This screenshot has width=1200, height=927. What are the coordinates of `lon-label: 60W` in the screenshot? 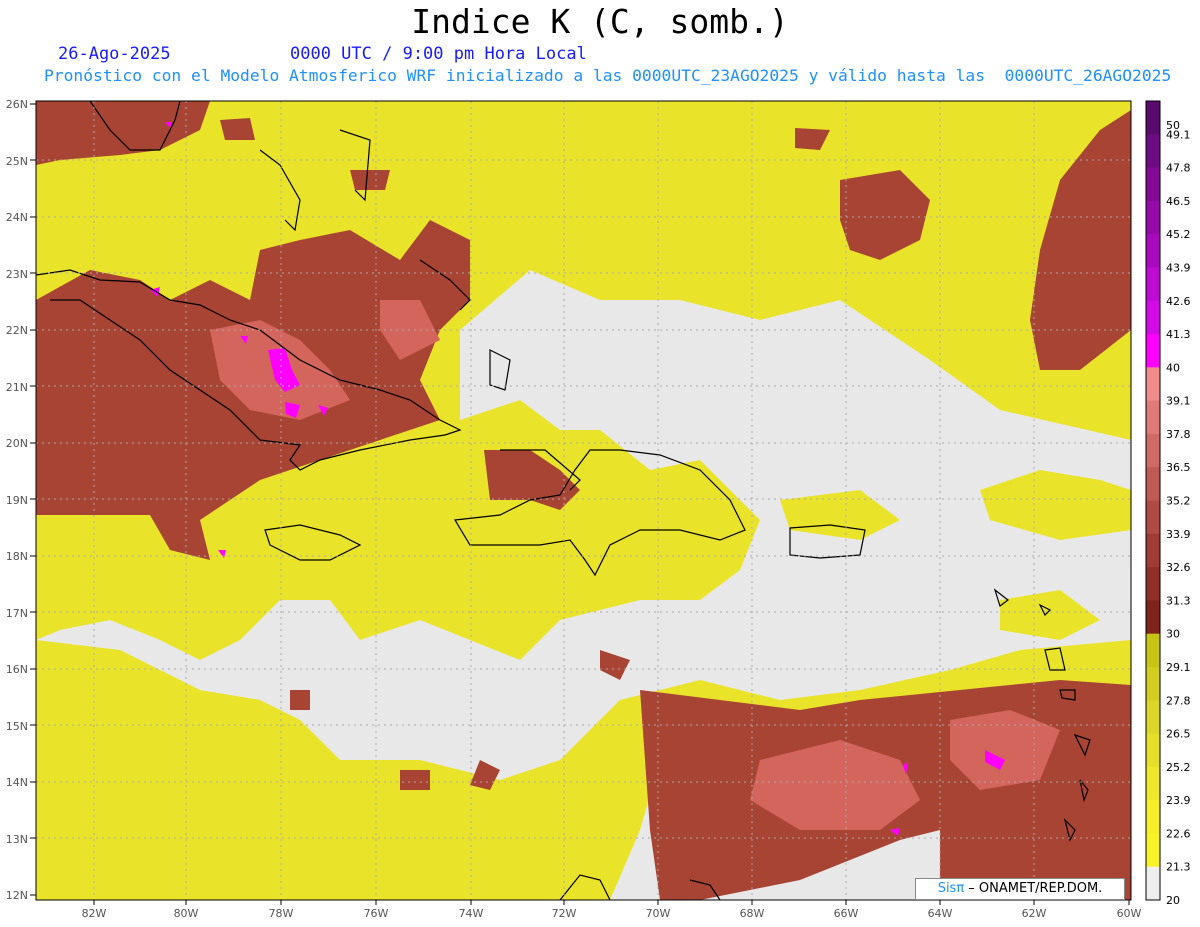 It's located at (1129, 913).